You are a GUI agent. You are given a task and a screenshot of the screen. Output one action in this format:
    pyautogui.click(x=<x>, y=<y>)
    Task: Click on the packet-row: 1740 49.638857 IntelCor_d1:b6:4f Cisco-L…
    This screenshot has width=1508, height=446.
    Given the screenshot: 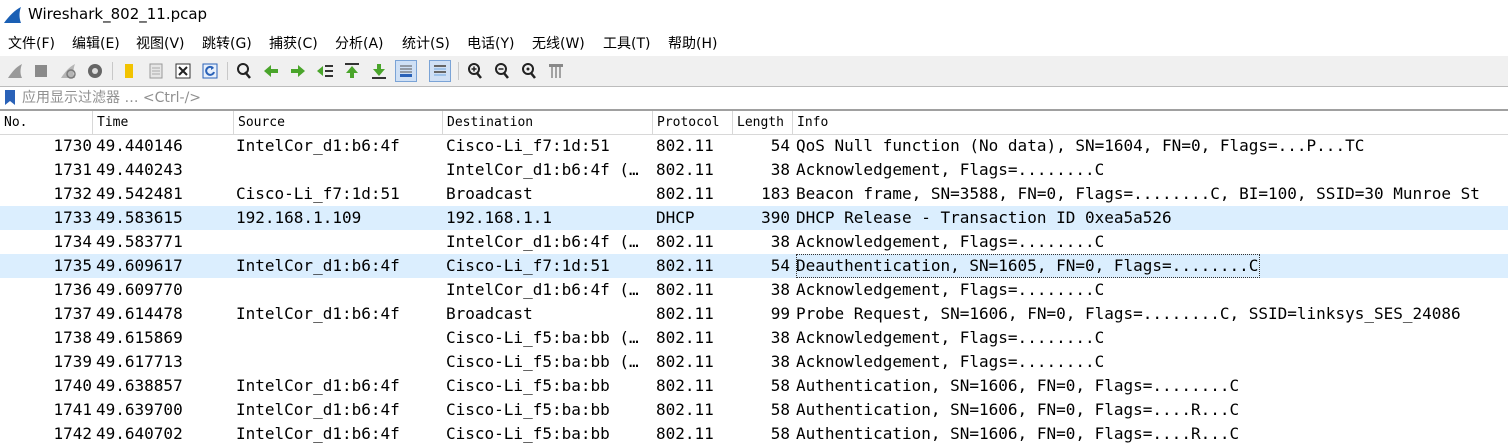 What is the action you would take?
    pyautogui.click(x=754, y=386)
    